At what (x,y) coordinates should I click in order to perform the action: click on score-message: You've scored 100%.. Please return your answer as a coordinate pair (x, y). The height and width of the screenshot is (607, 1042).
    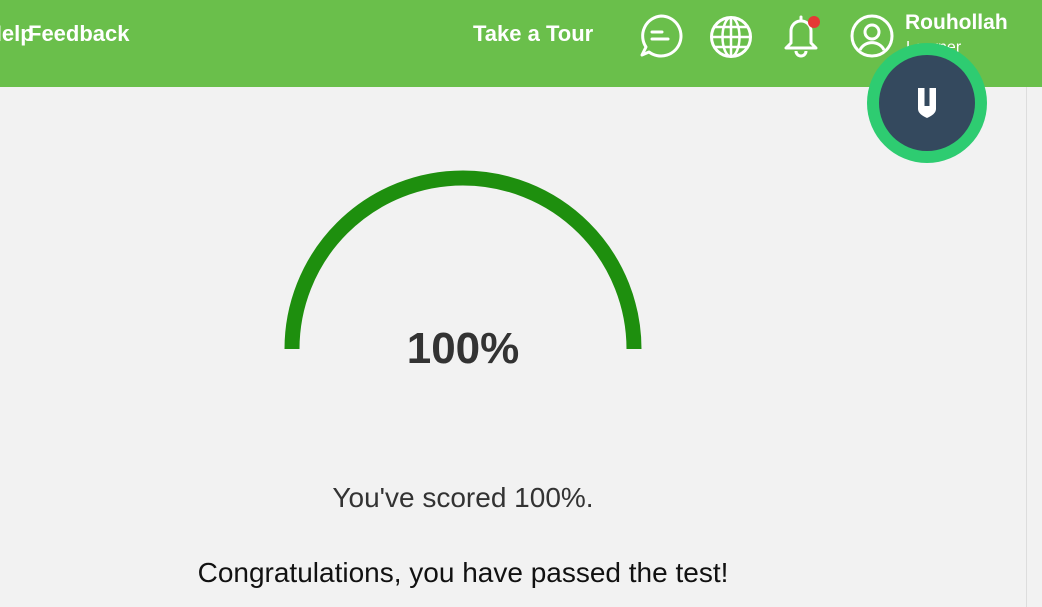
    Looking at the image, I should click on (463, 497).